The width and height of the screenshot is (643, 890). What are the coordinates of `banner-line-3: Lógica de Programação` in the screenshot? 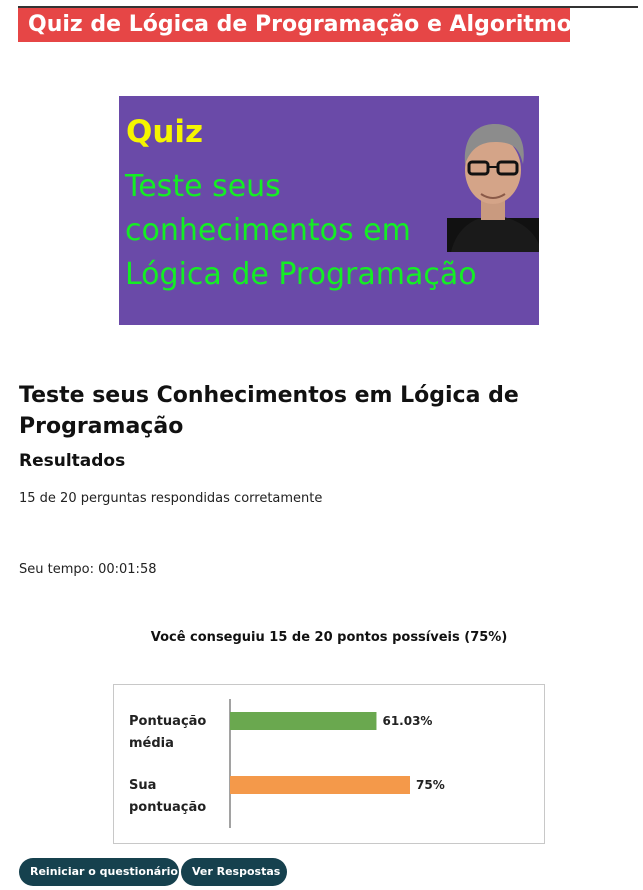 It's located at (301, 274).